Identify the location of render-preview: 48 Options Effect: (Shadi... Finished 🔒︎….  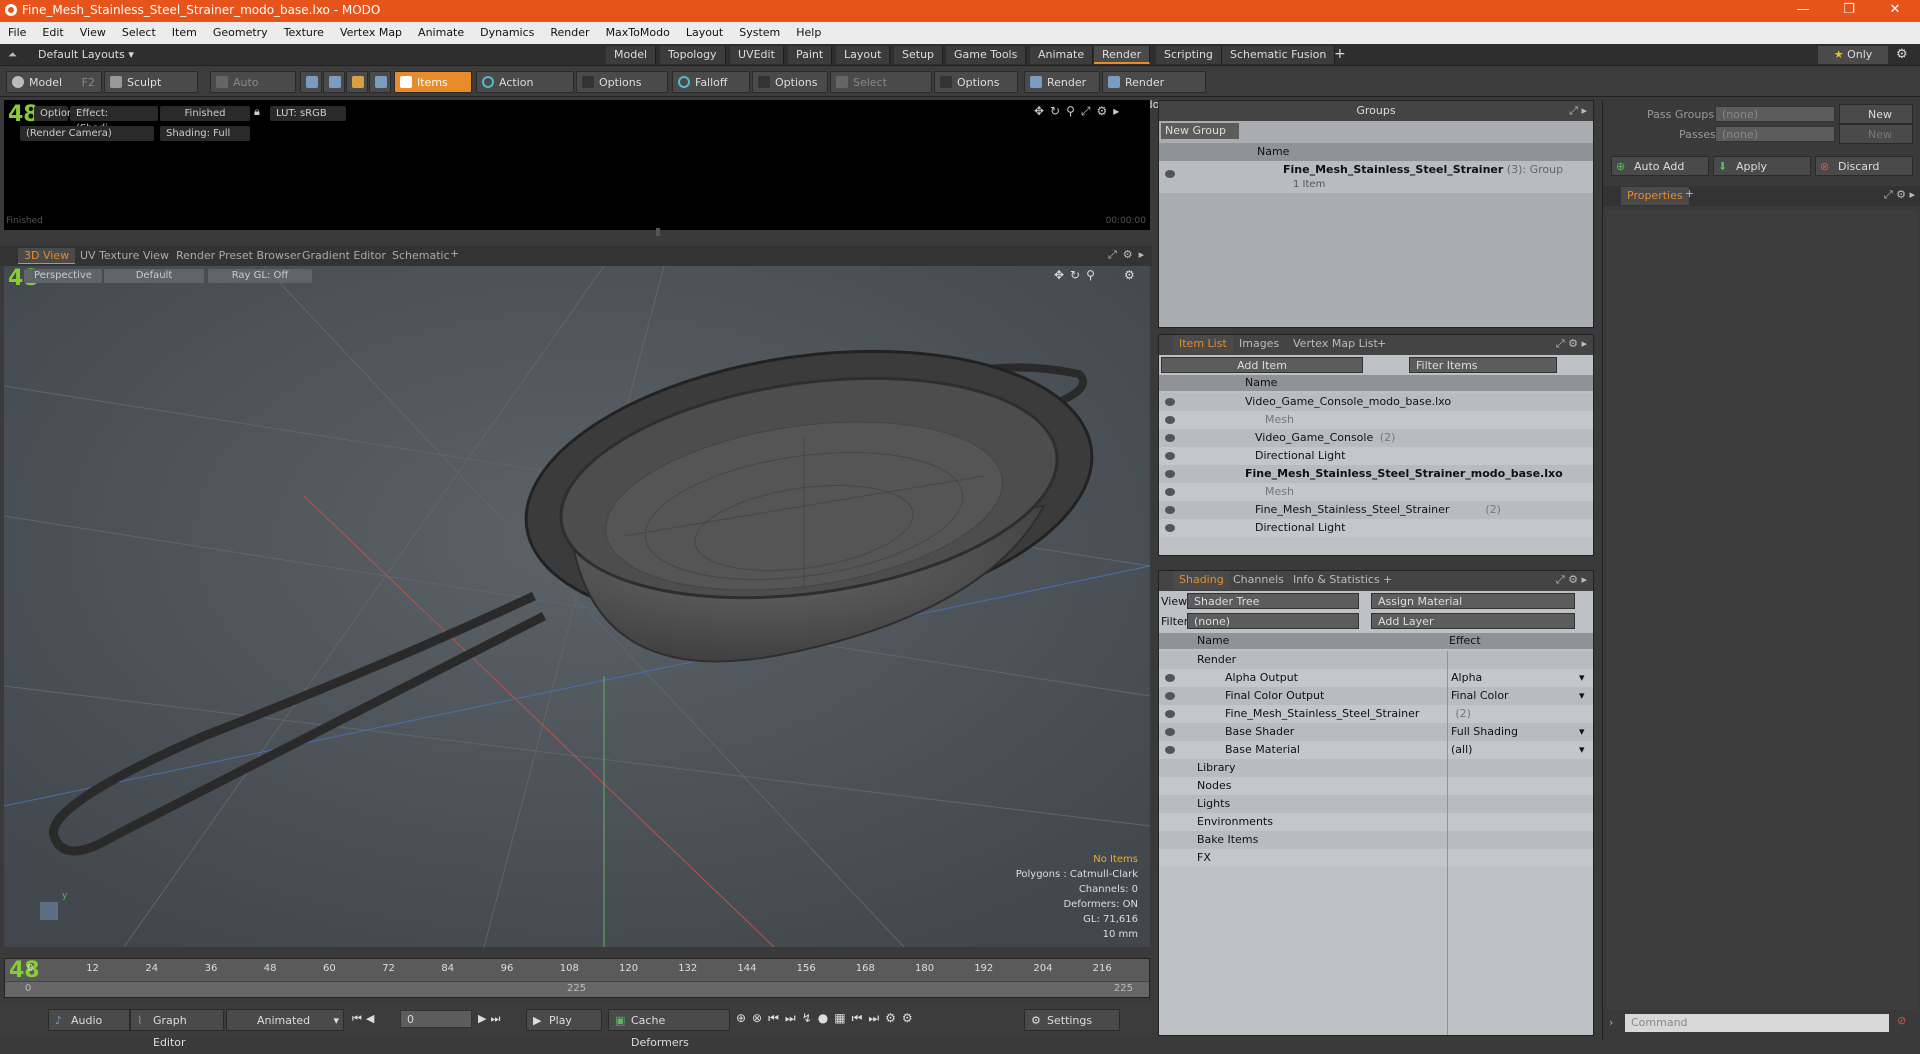
(577, 168).